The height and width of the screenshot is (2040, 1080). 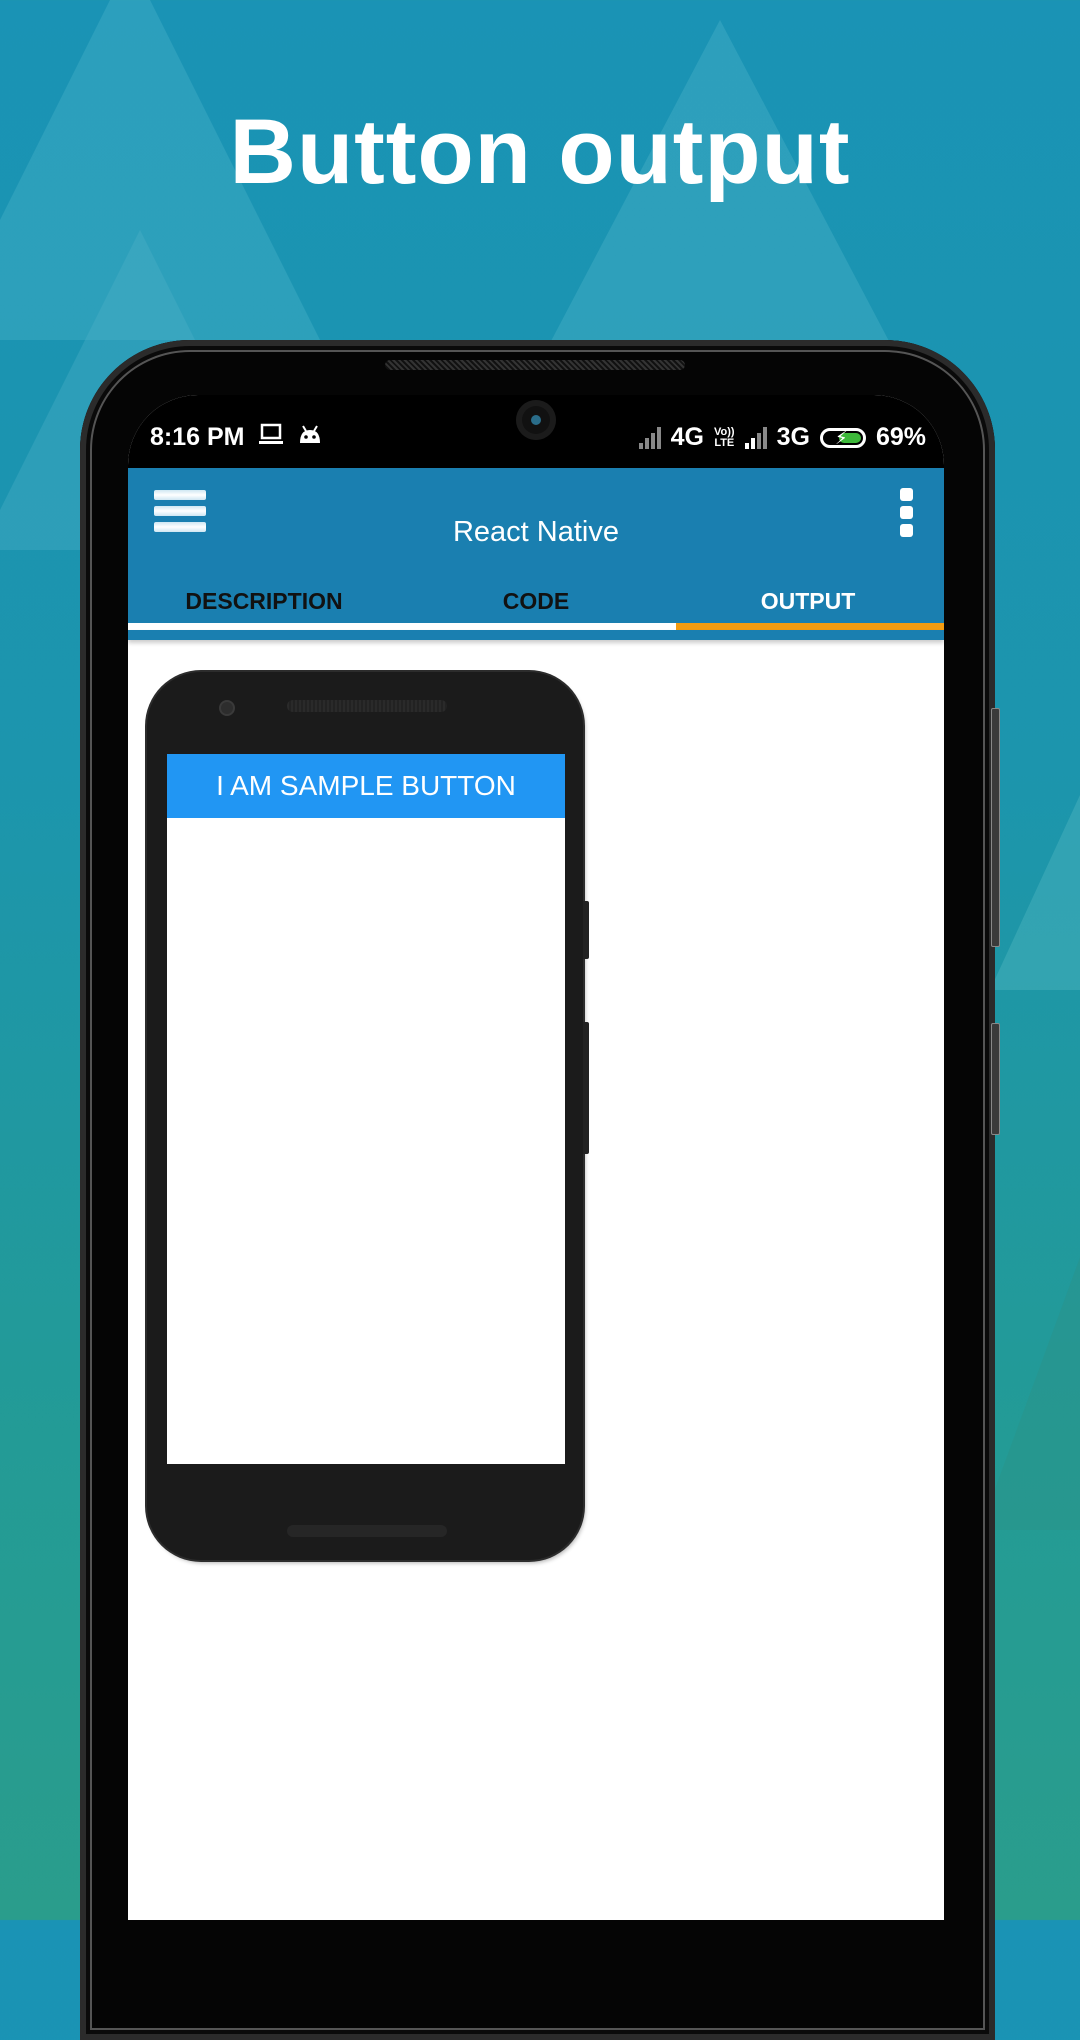 I want to click on preview-home-bar, so click(x=367, y=1531).